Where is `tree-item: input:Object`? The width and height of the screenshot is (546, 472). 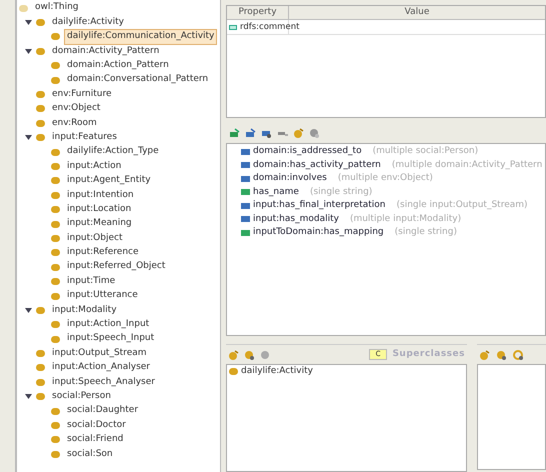 tree-item: input:Object is located at coordinates (95, 238).